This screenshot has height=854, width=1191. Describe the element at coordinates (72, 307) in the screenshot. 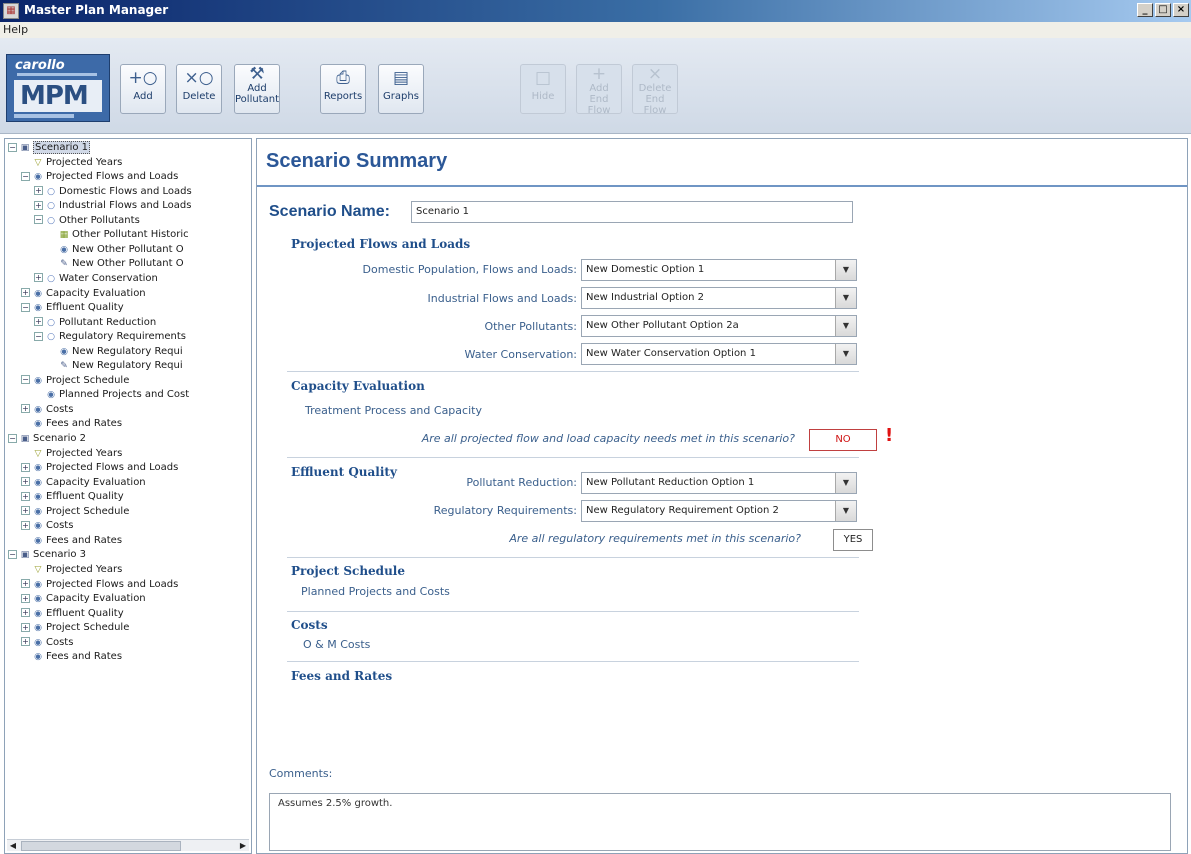

I see `tree-item: − ◉ Effluent Quality` at that location.